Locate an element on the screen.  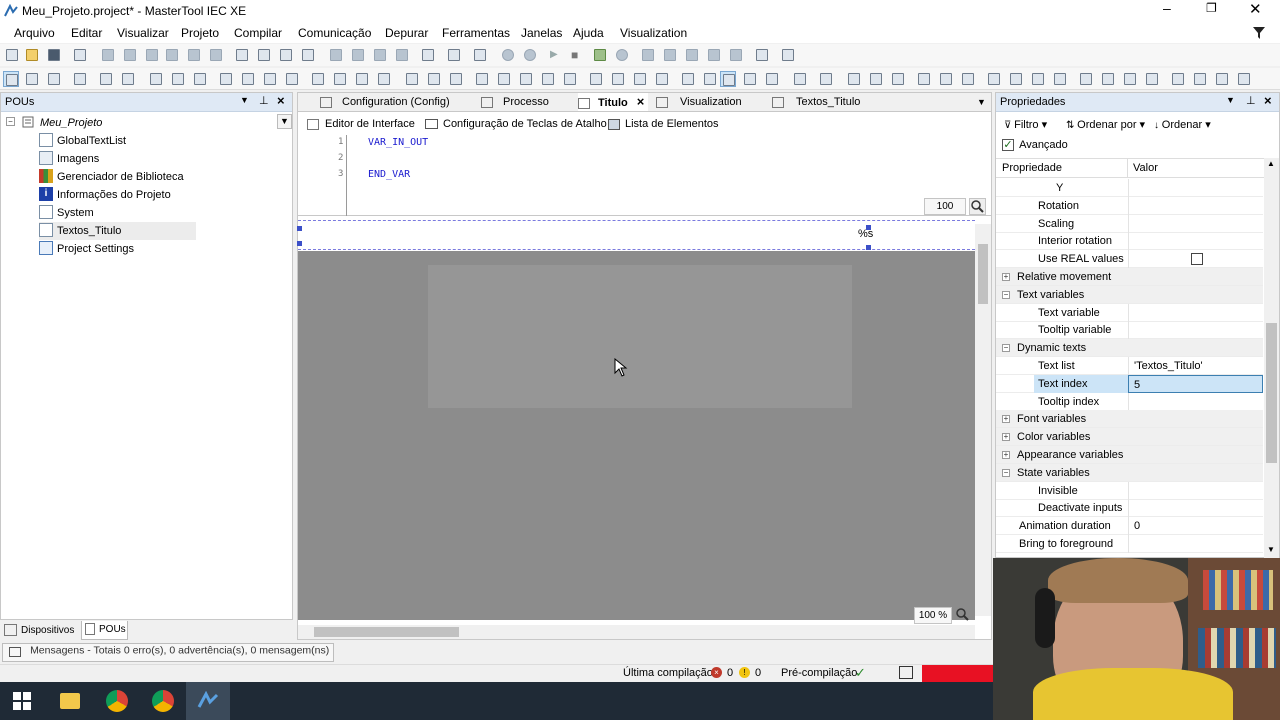
property-group-row: − Text variables is located at coordinates (1129, 294).